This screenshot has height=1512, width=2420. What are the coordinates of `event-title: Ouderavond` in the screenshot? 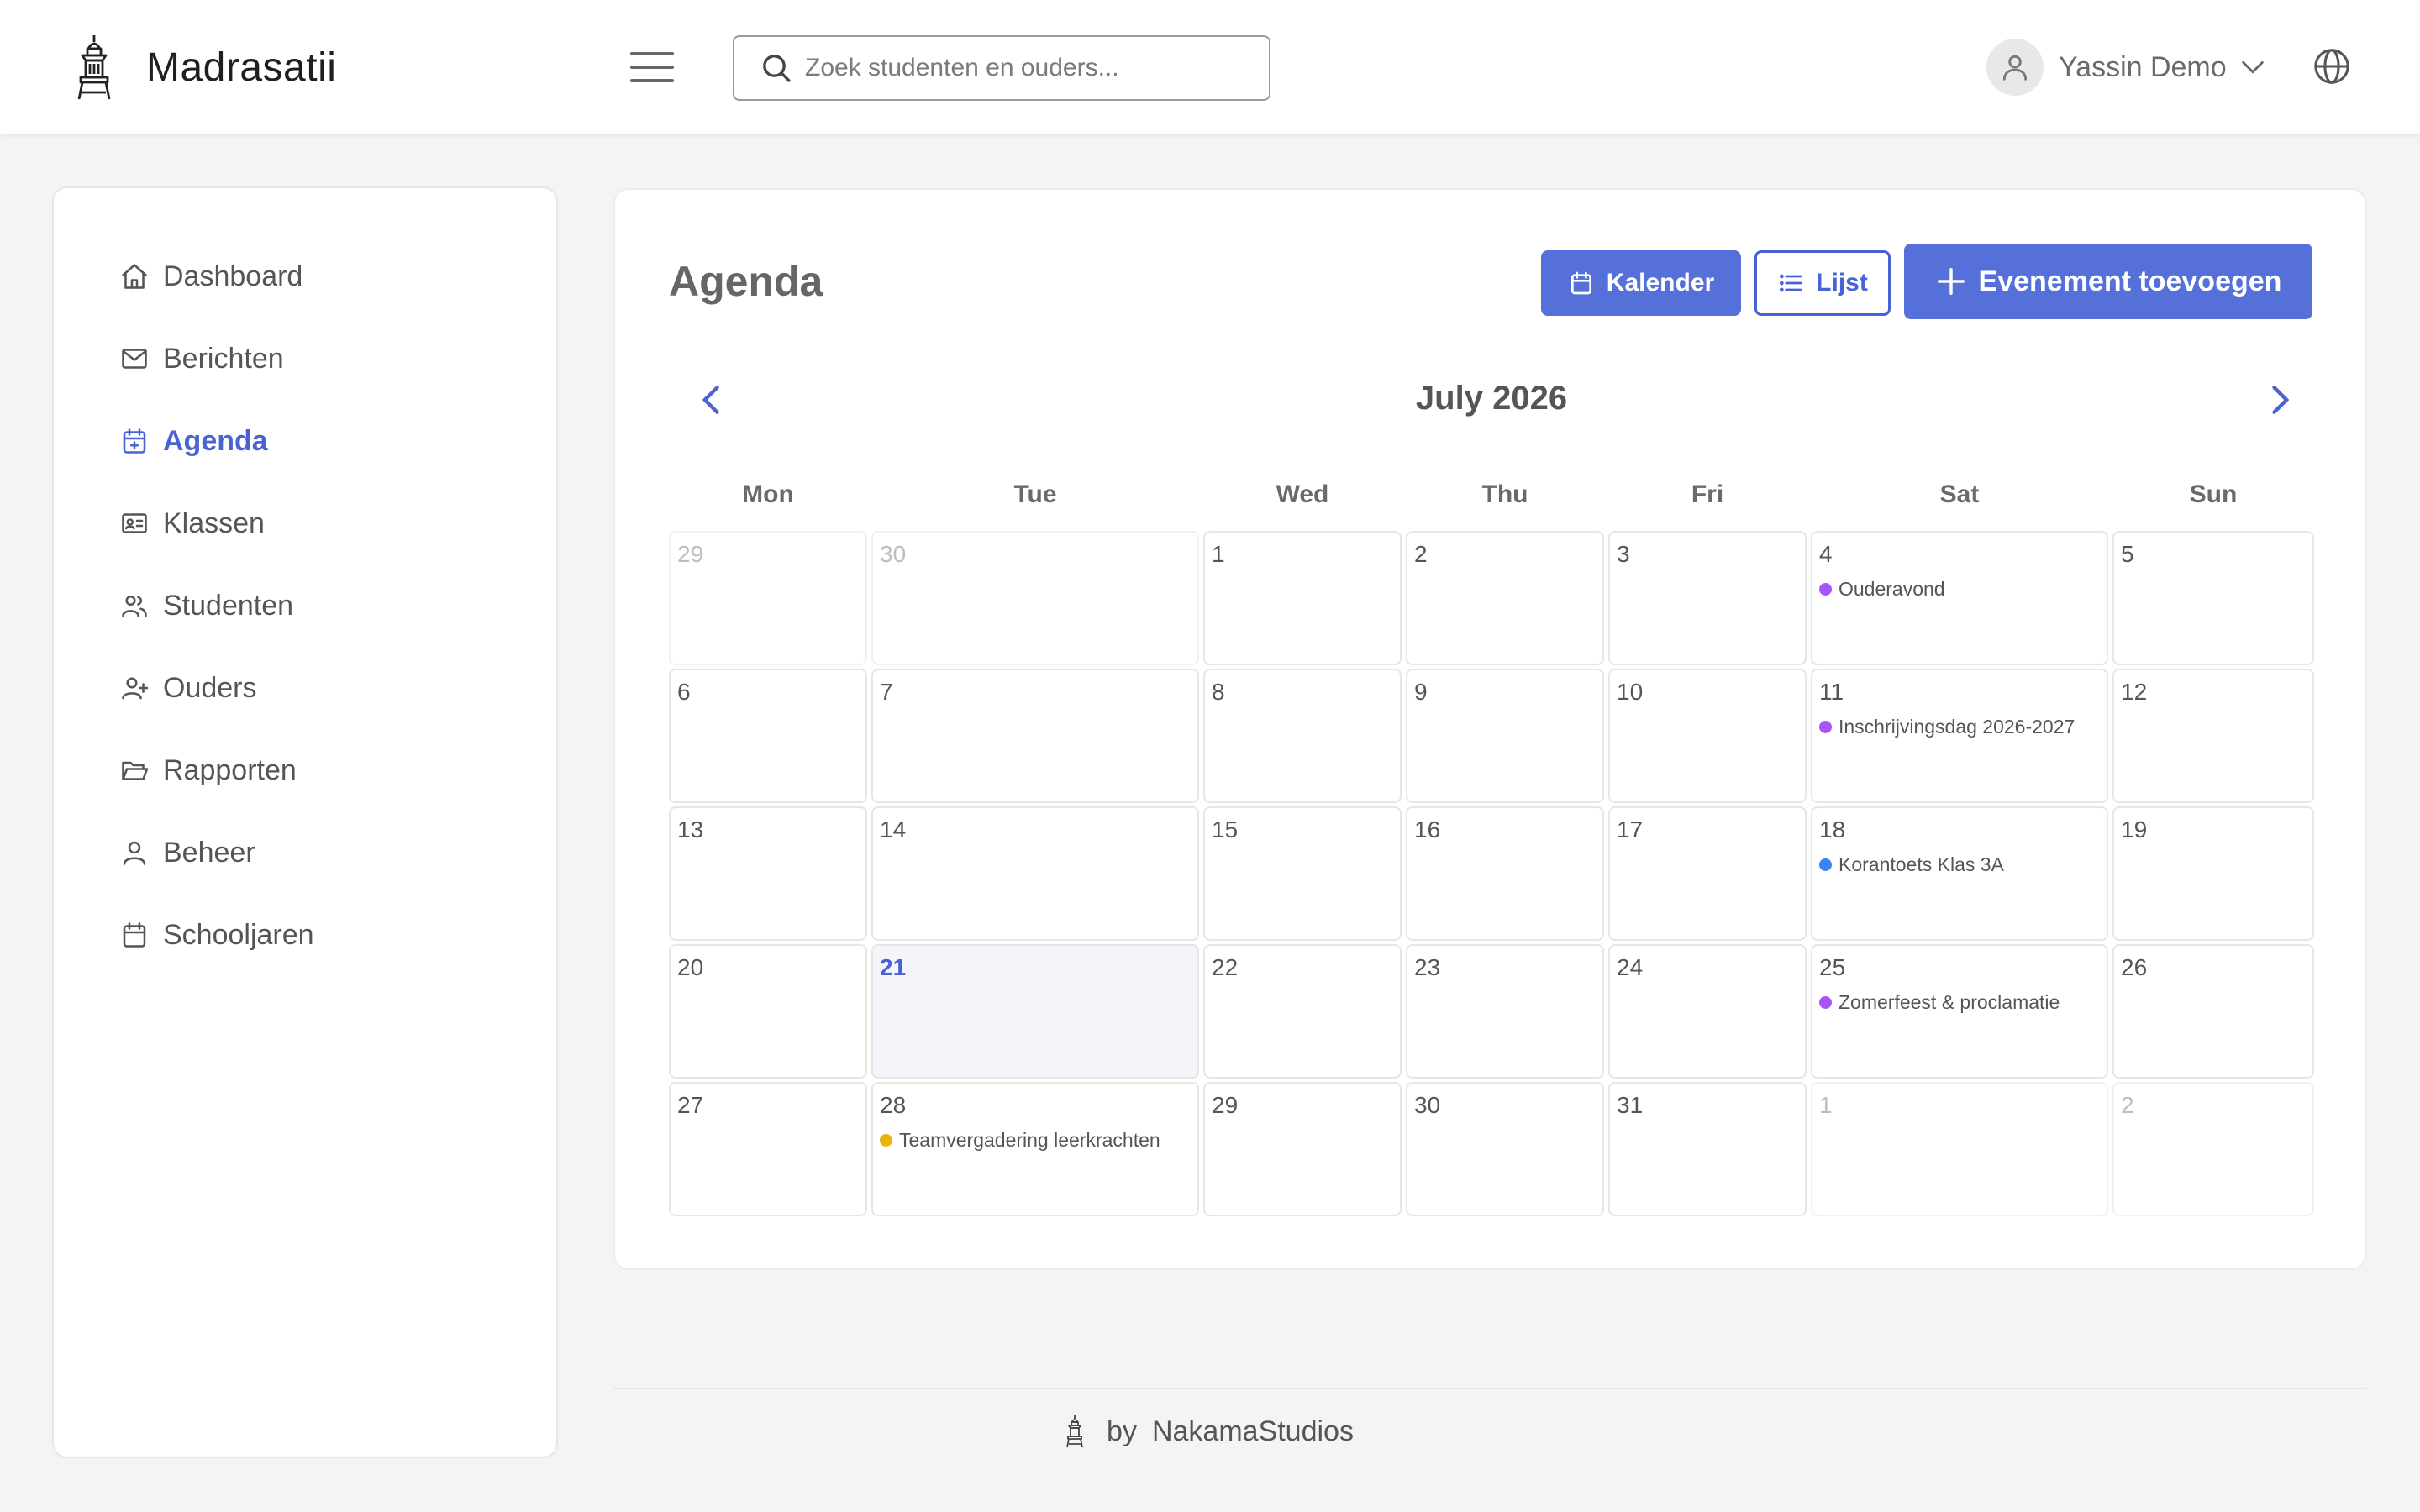 It's located at (1892, 589).